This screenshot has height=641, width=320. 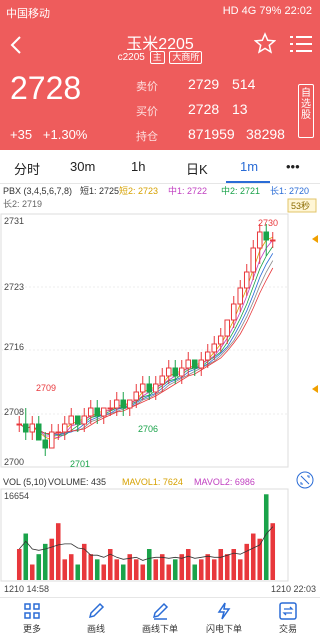 I want to click on grid-menu-icon, so click(x=32, y=611).